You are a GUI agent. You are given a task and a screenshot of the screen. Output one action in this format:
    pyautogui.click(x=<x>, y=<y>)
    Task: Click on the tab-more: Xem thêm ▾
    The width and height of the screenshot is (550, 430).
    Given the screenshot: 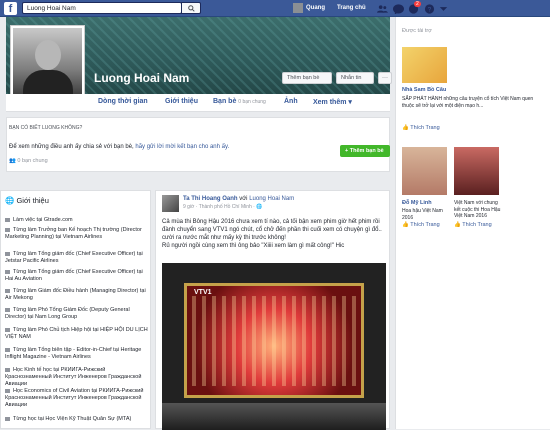 What is the action you would take?
    pyautogui.click(x=332, y=102)
    